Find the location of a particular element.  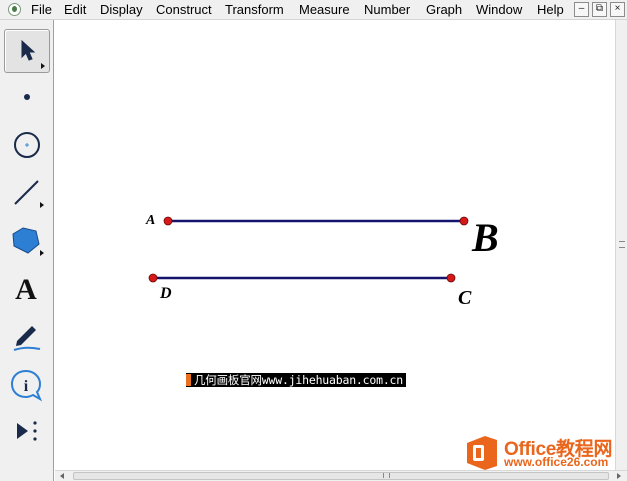

vertical-scroll-grip is located at coordinates (622, 244).